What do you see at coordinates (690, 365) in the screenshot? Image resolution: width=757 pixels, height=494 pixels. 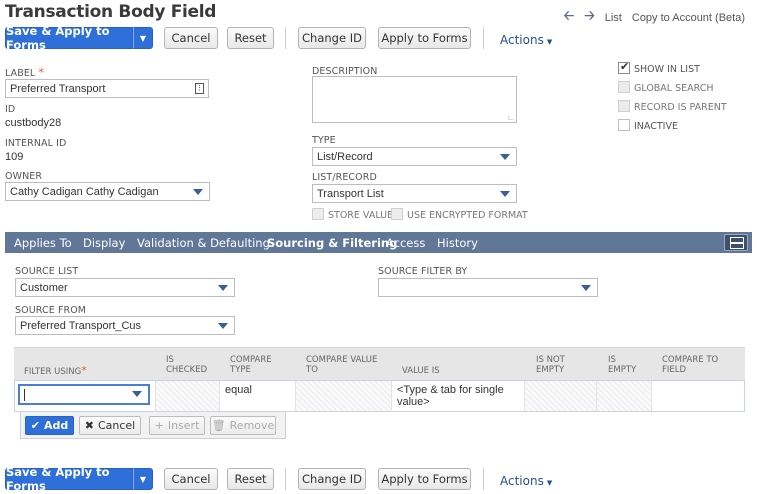 I see `col-compare-to-field: COMPARE TO FIELD` at bounding box center [690, 365].